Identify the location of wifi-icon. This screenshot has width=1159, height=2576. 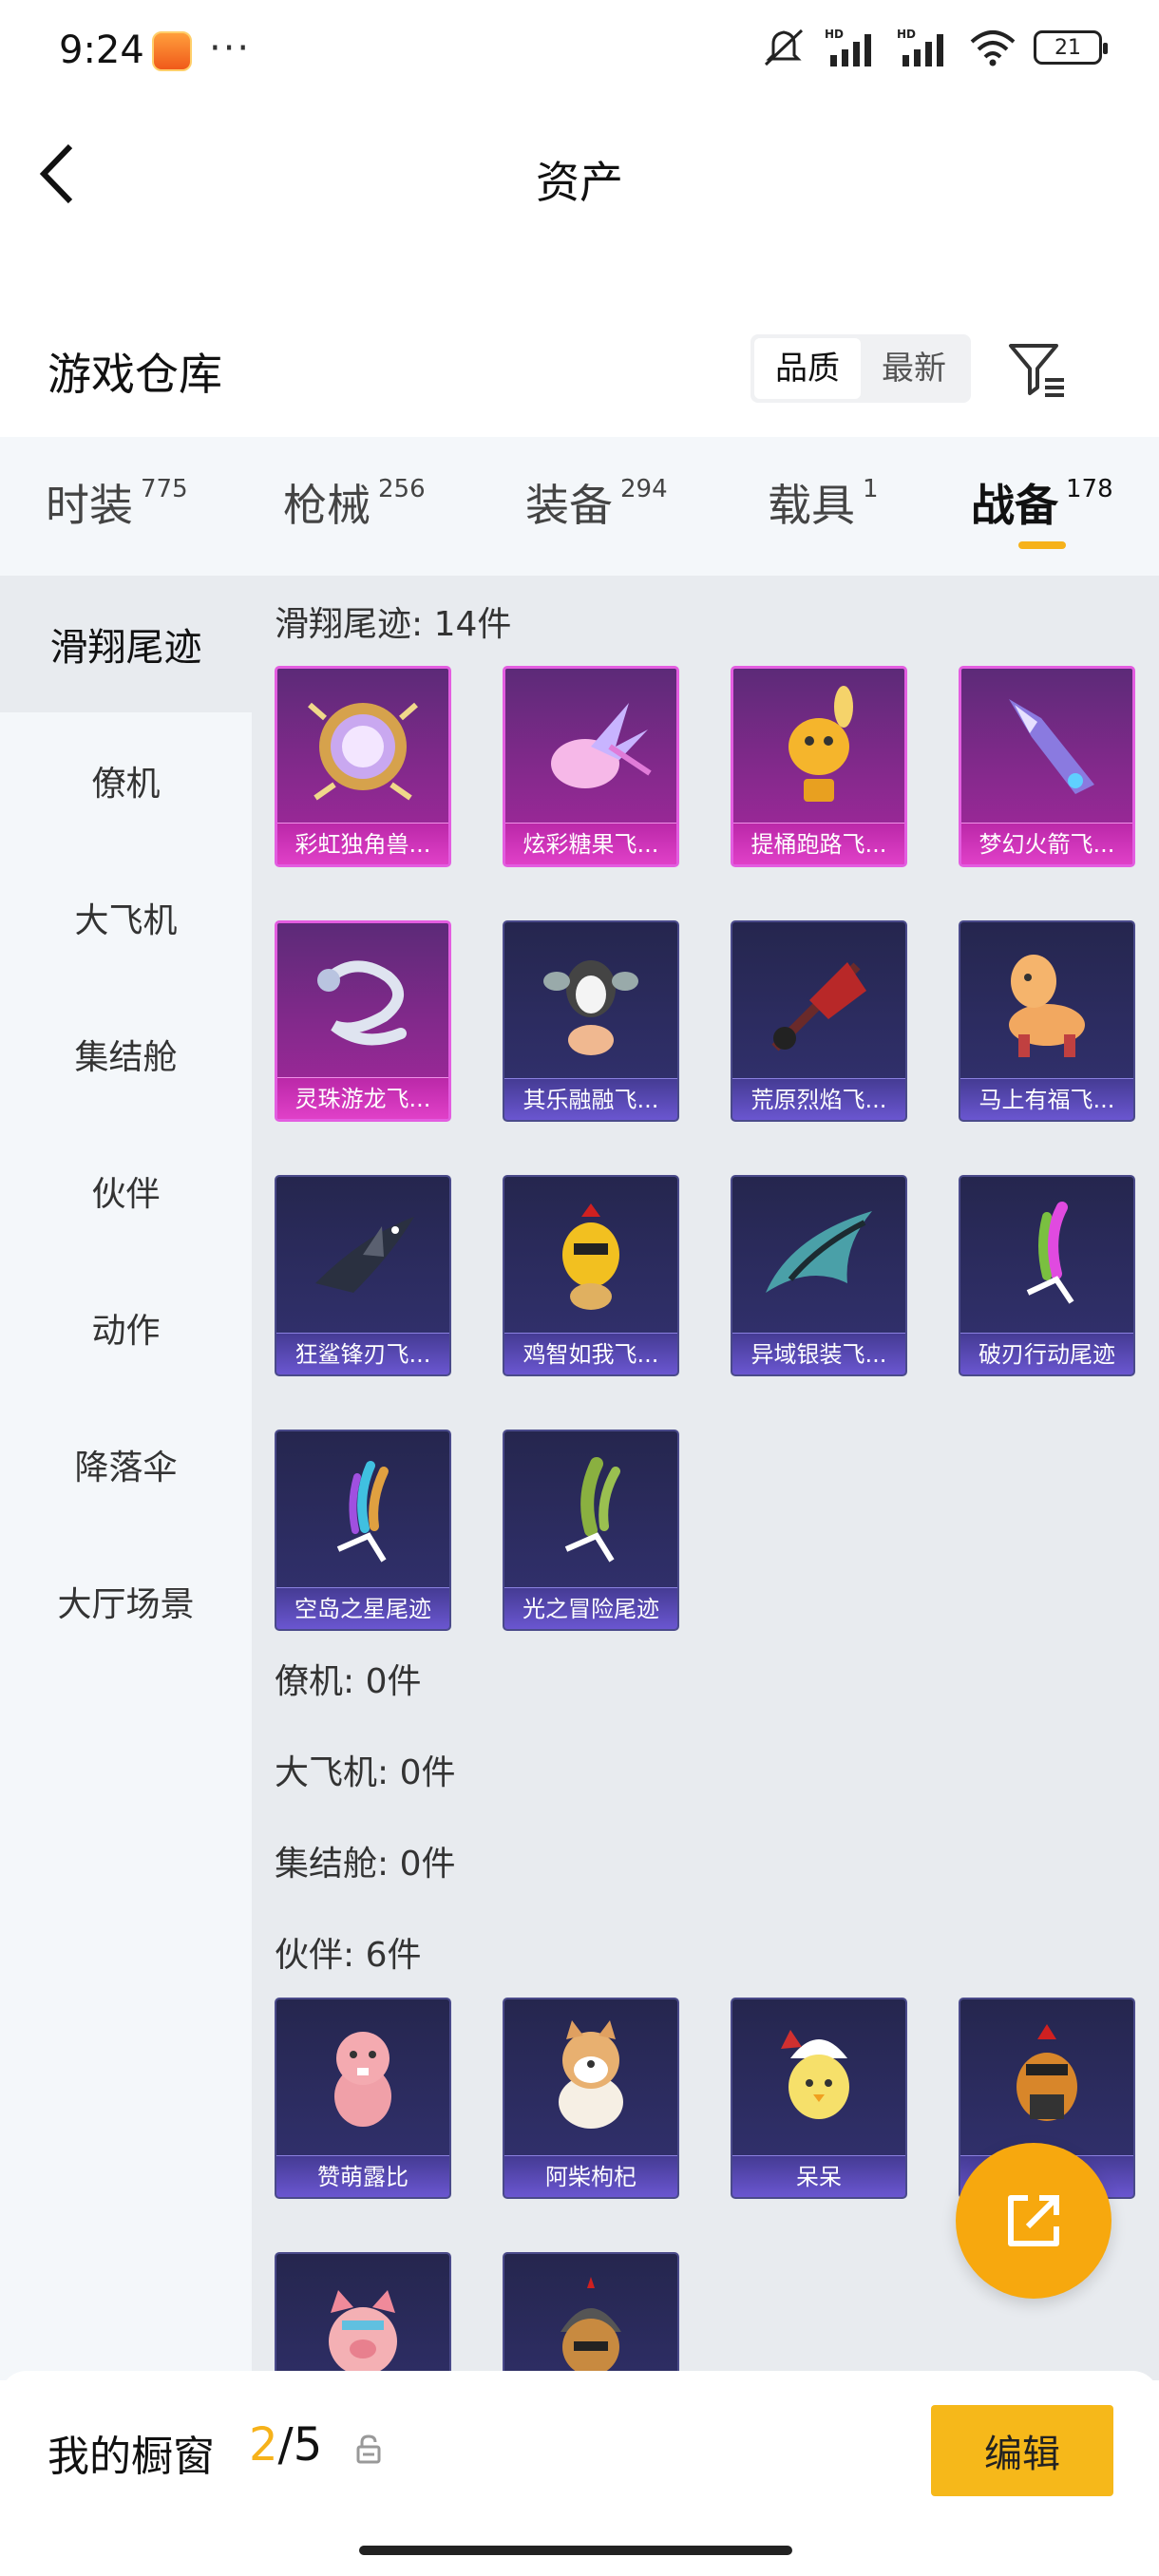
(993, 48).